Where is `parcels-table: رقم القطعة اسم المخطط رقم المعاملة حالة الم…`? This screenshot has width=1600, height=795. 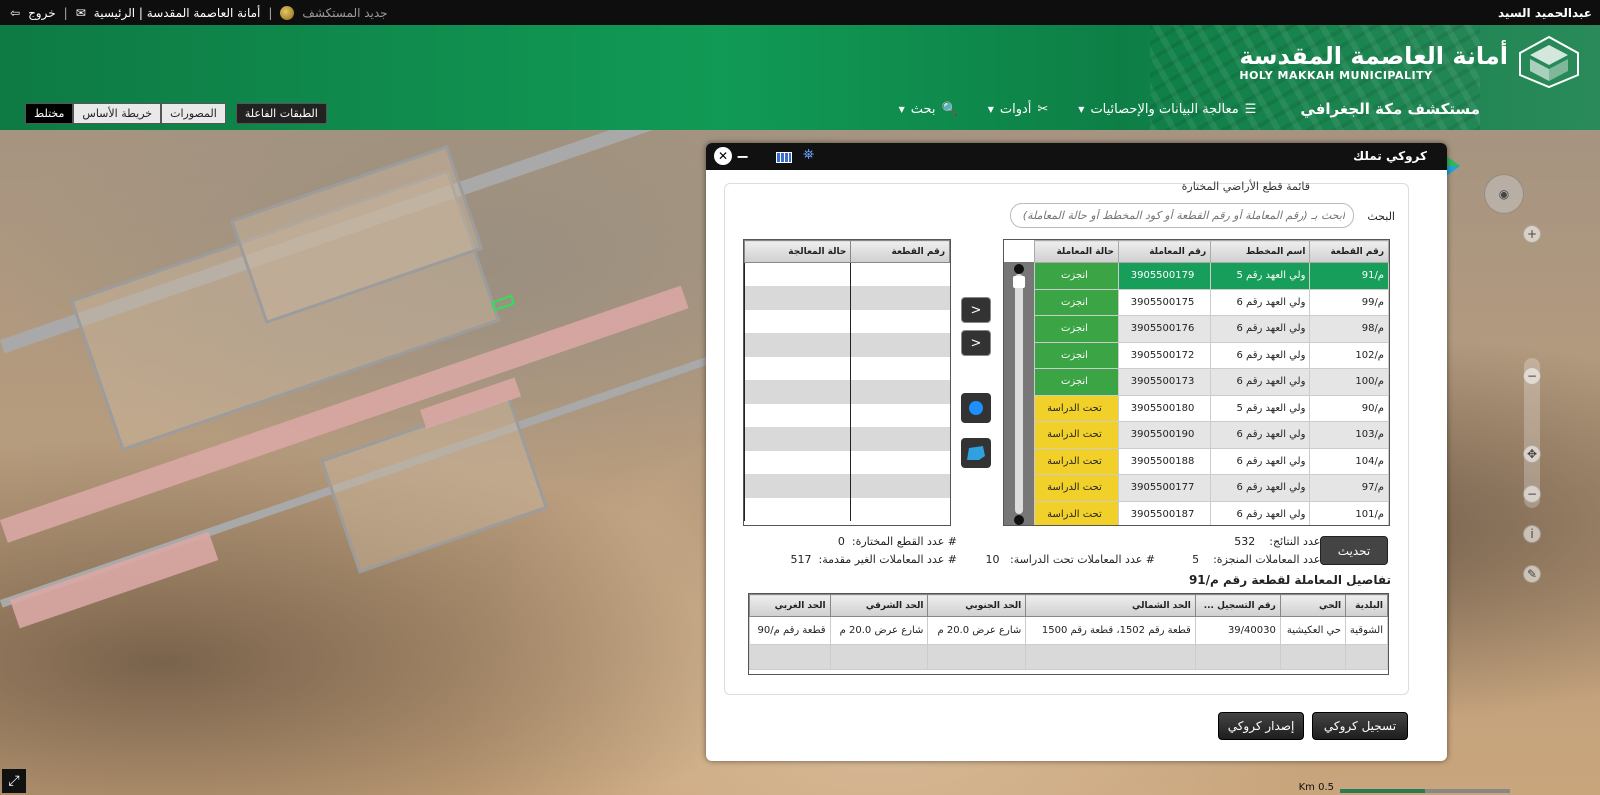
parcels-table: رقم القطعة اسم المخطط رقم المعاملة حالة الم… is located at coordinates (1196, 382).